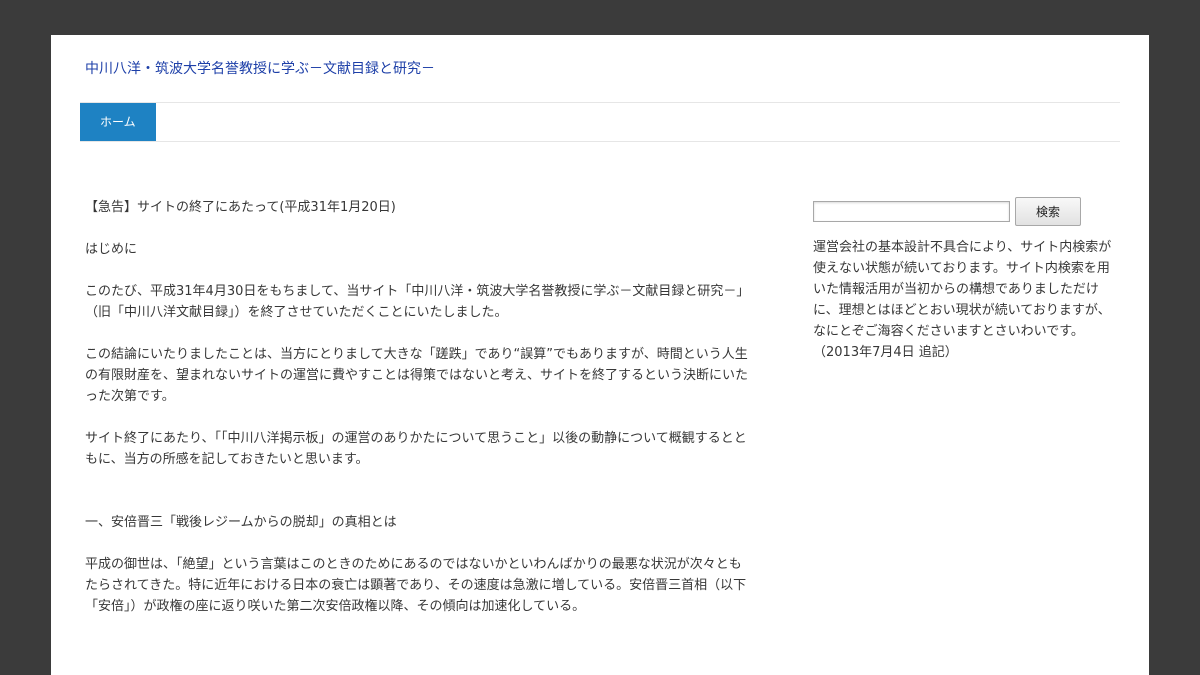  What do you see at coordinates (241, 522) in the screenshot?
I see `section-heading-one: 一、安倍晋三「戦後レジームからの脱却」の真相とは` at bounding box center [241, 522].